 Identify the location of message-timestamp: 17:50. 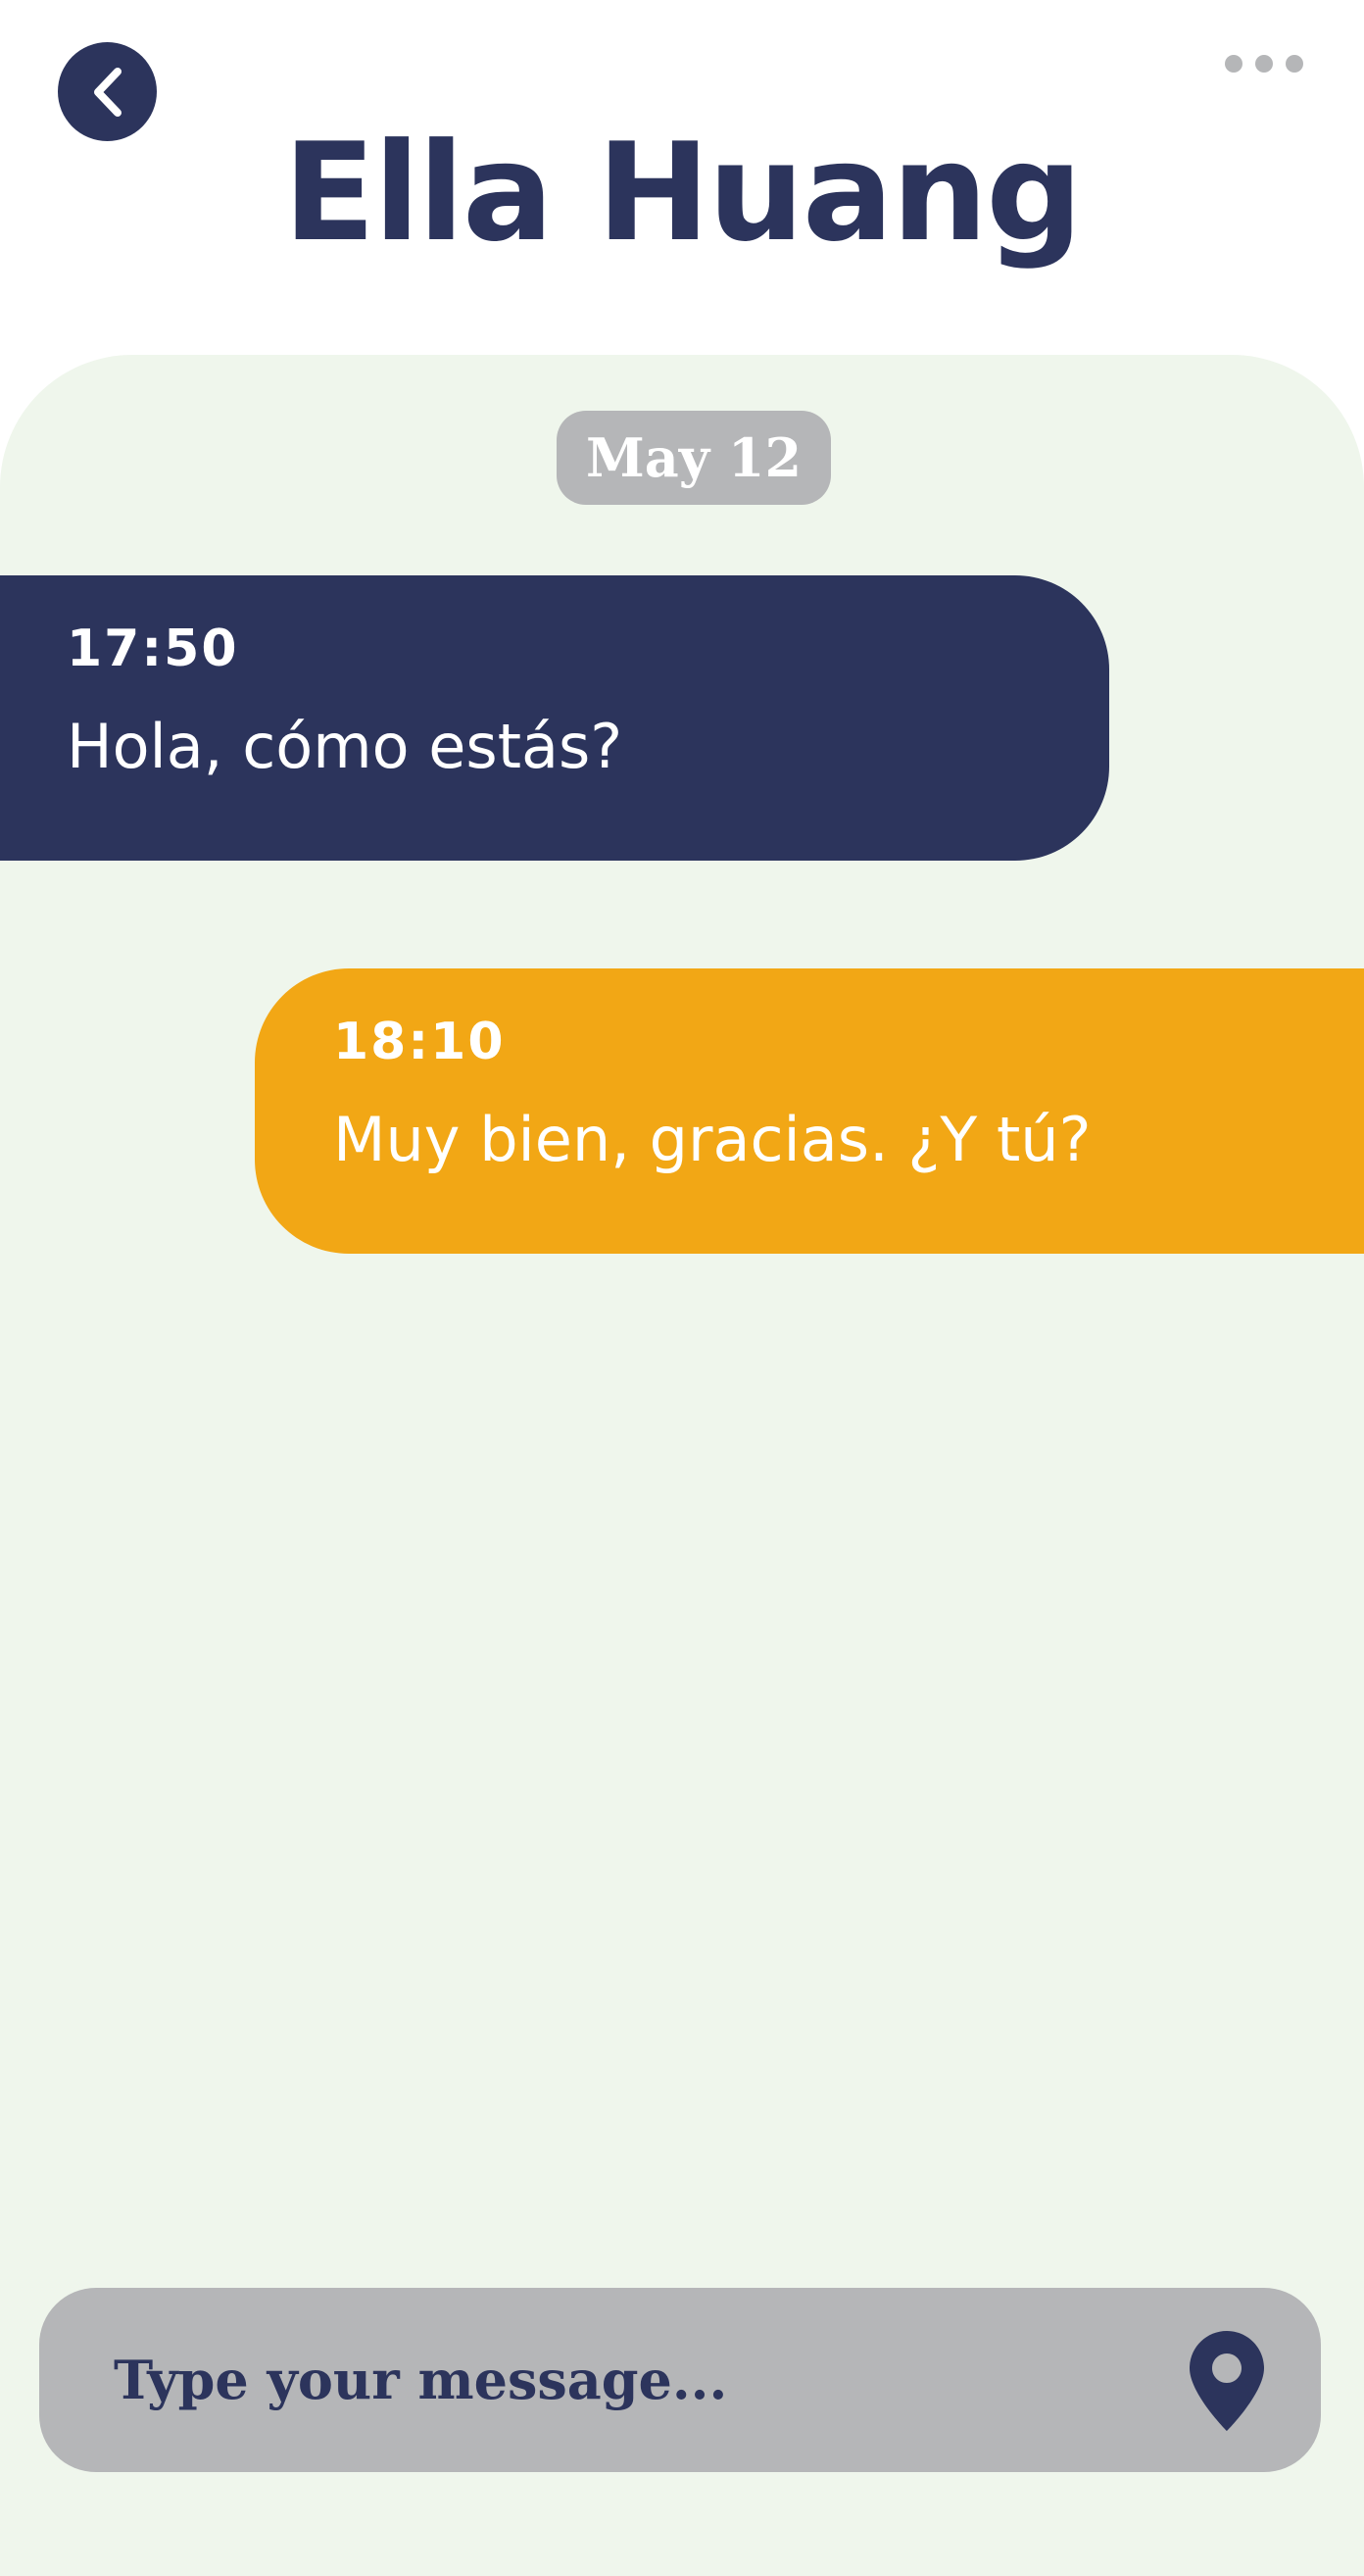
(153, 648).